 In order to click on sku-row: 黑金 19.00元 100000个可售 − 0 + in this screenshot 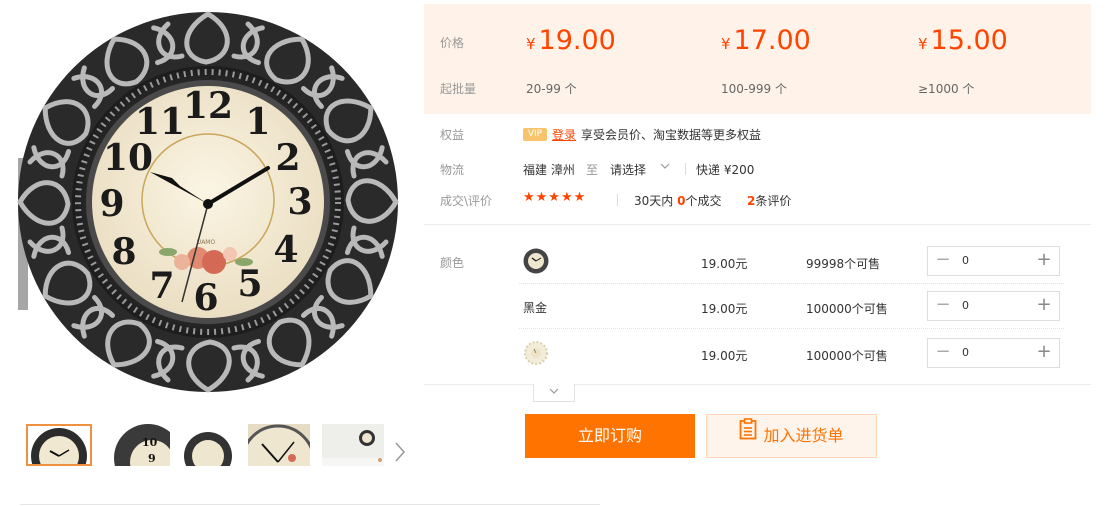, I will do `click(791, 307)`.